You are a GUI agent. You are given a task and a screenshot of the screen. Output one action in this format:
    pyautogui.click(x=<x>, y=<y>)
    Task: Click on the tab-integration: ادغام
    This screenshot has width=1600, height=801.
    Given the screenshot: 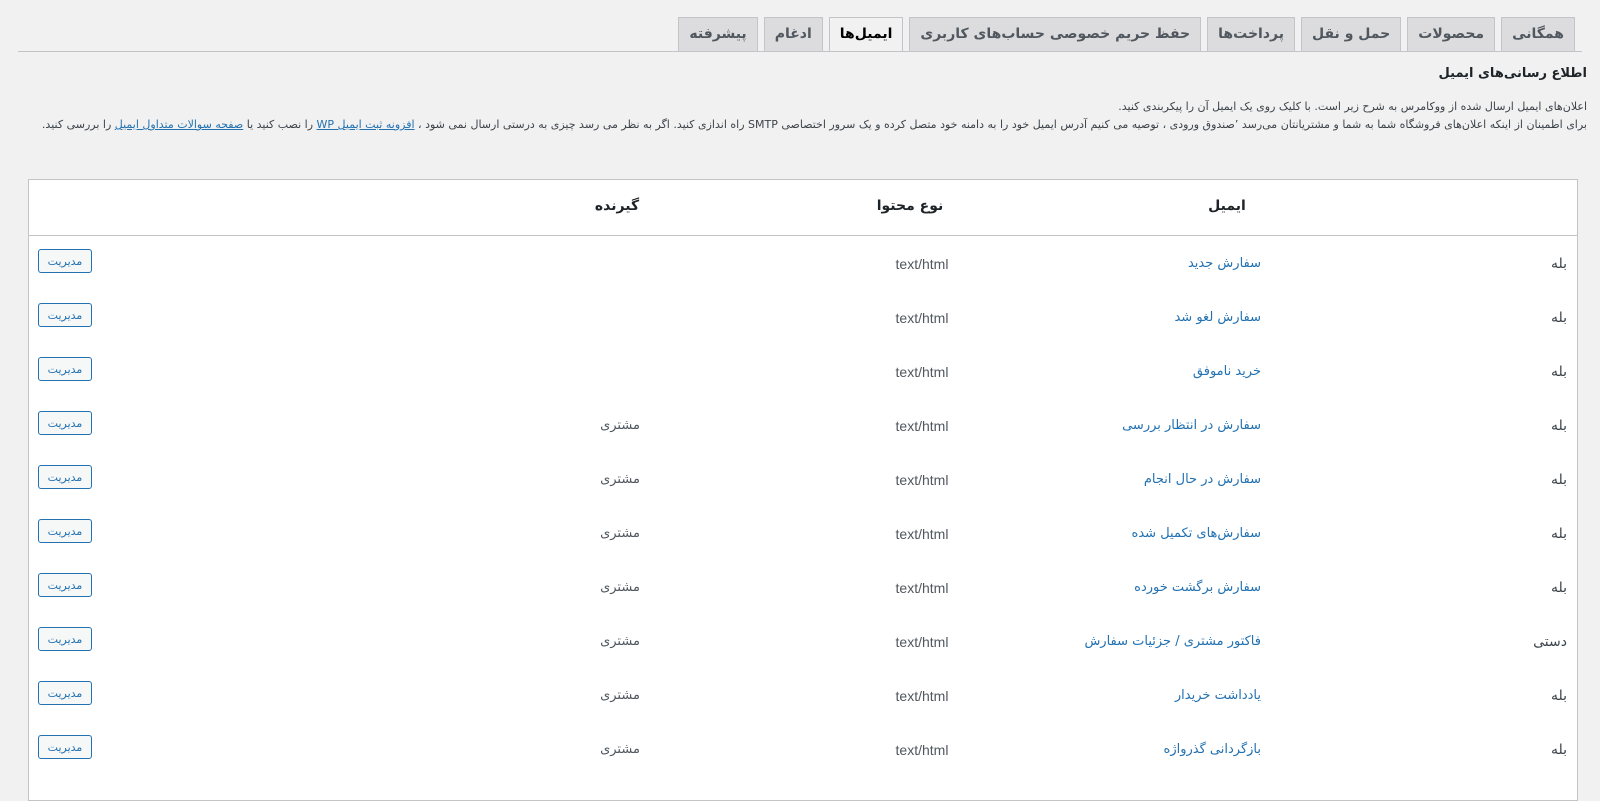 What is the action you would take?
    pyautogui.click(x=793, y=34)
    